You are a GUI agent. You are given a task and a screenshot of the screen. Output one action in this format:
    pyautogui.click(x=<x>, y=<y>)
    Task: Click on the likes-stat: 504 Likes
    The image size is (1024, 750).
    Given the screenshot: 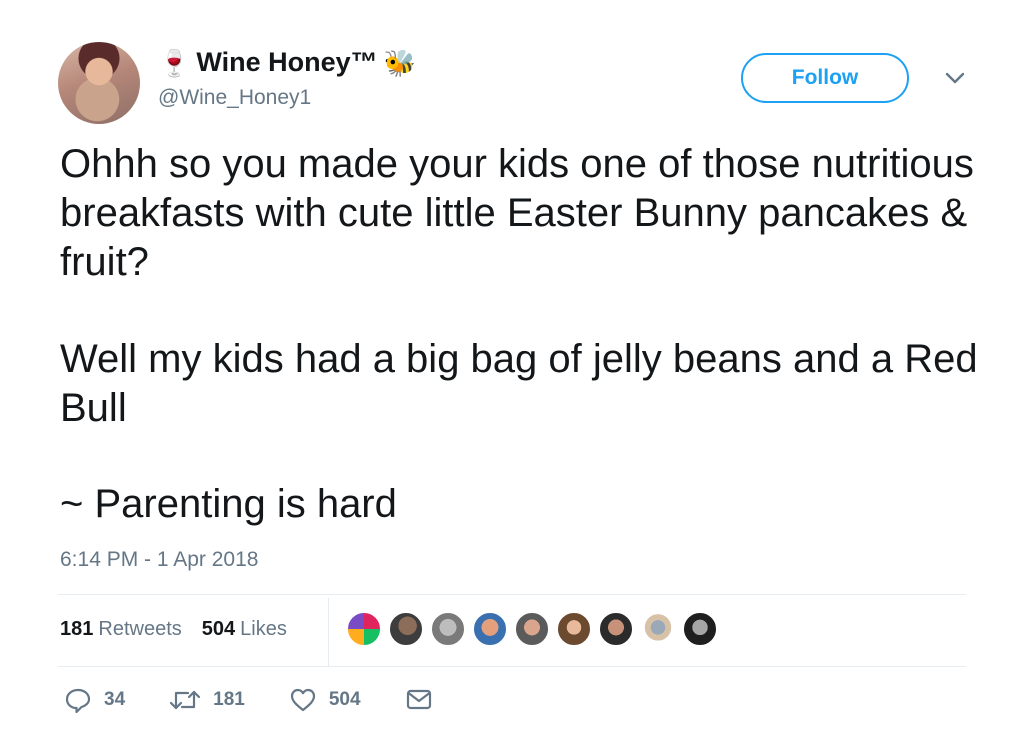 What is the action you would take?
    pyautogui.click(x=244, y=629)
    